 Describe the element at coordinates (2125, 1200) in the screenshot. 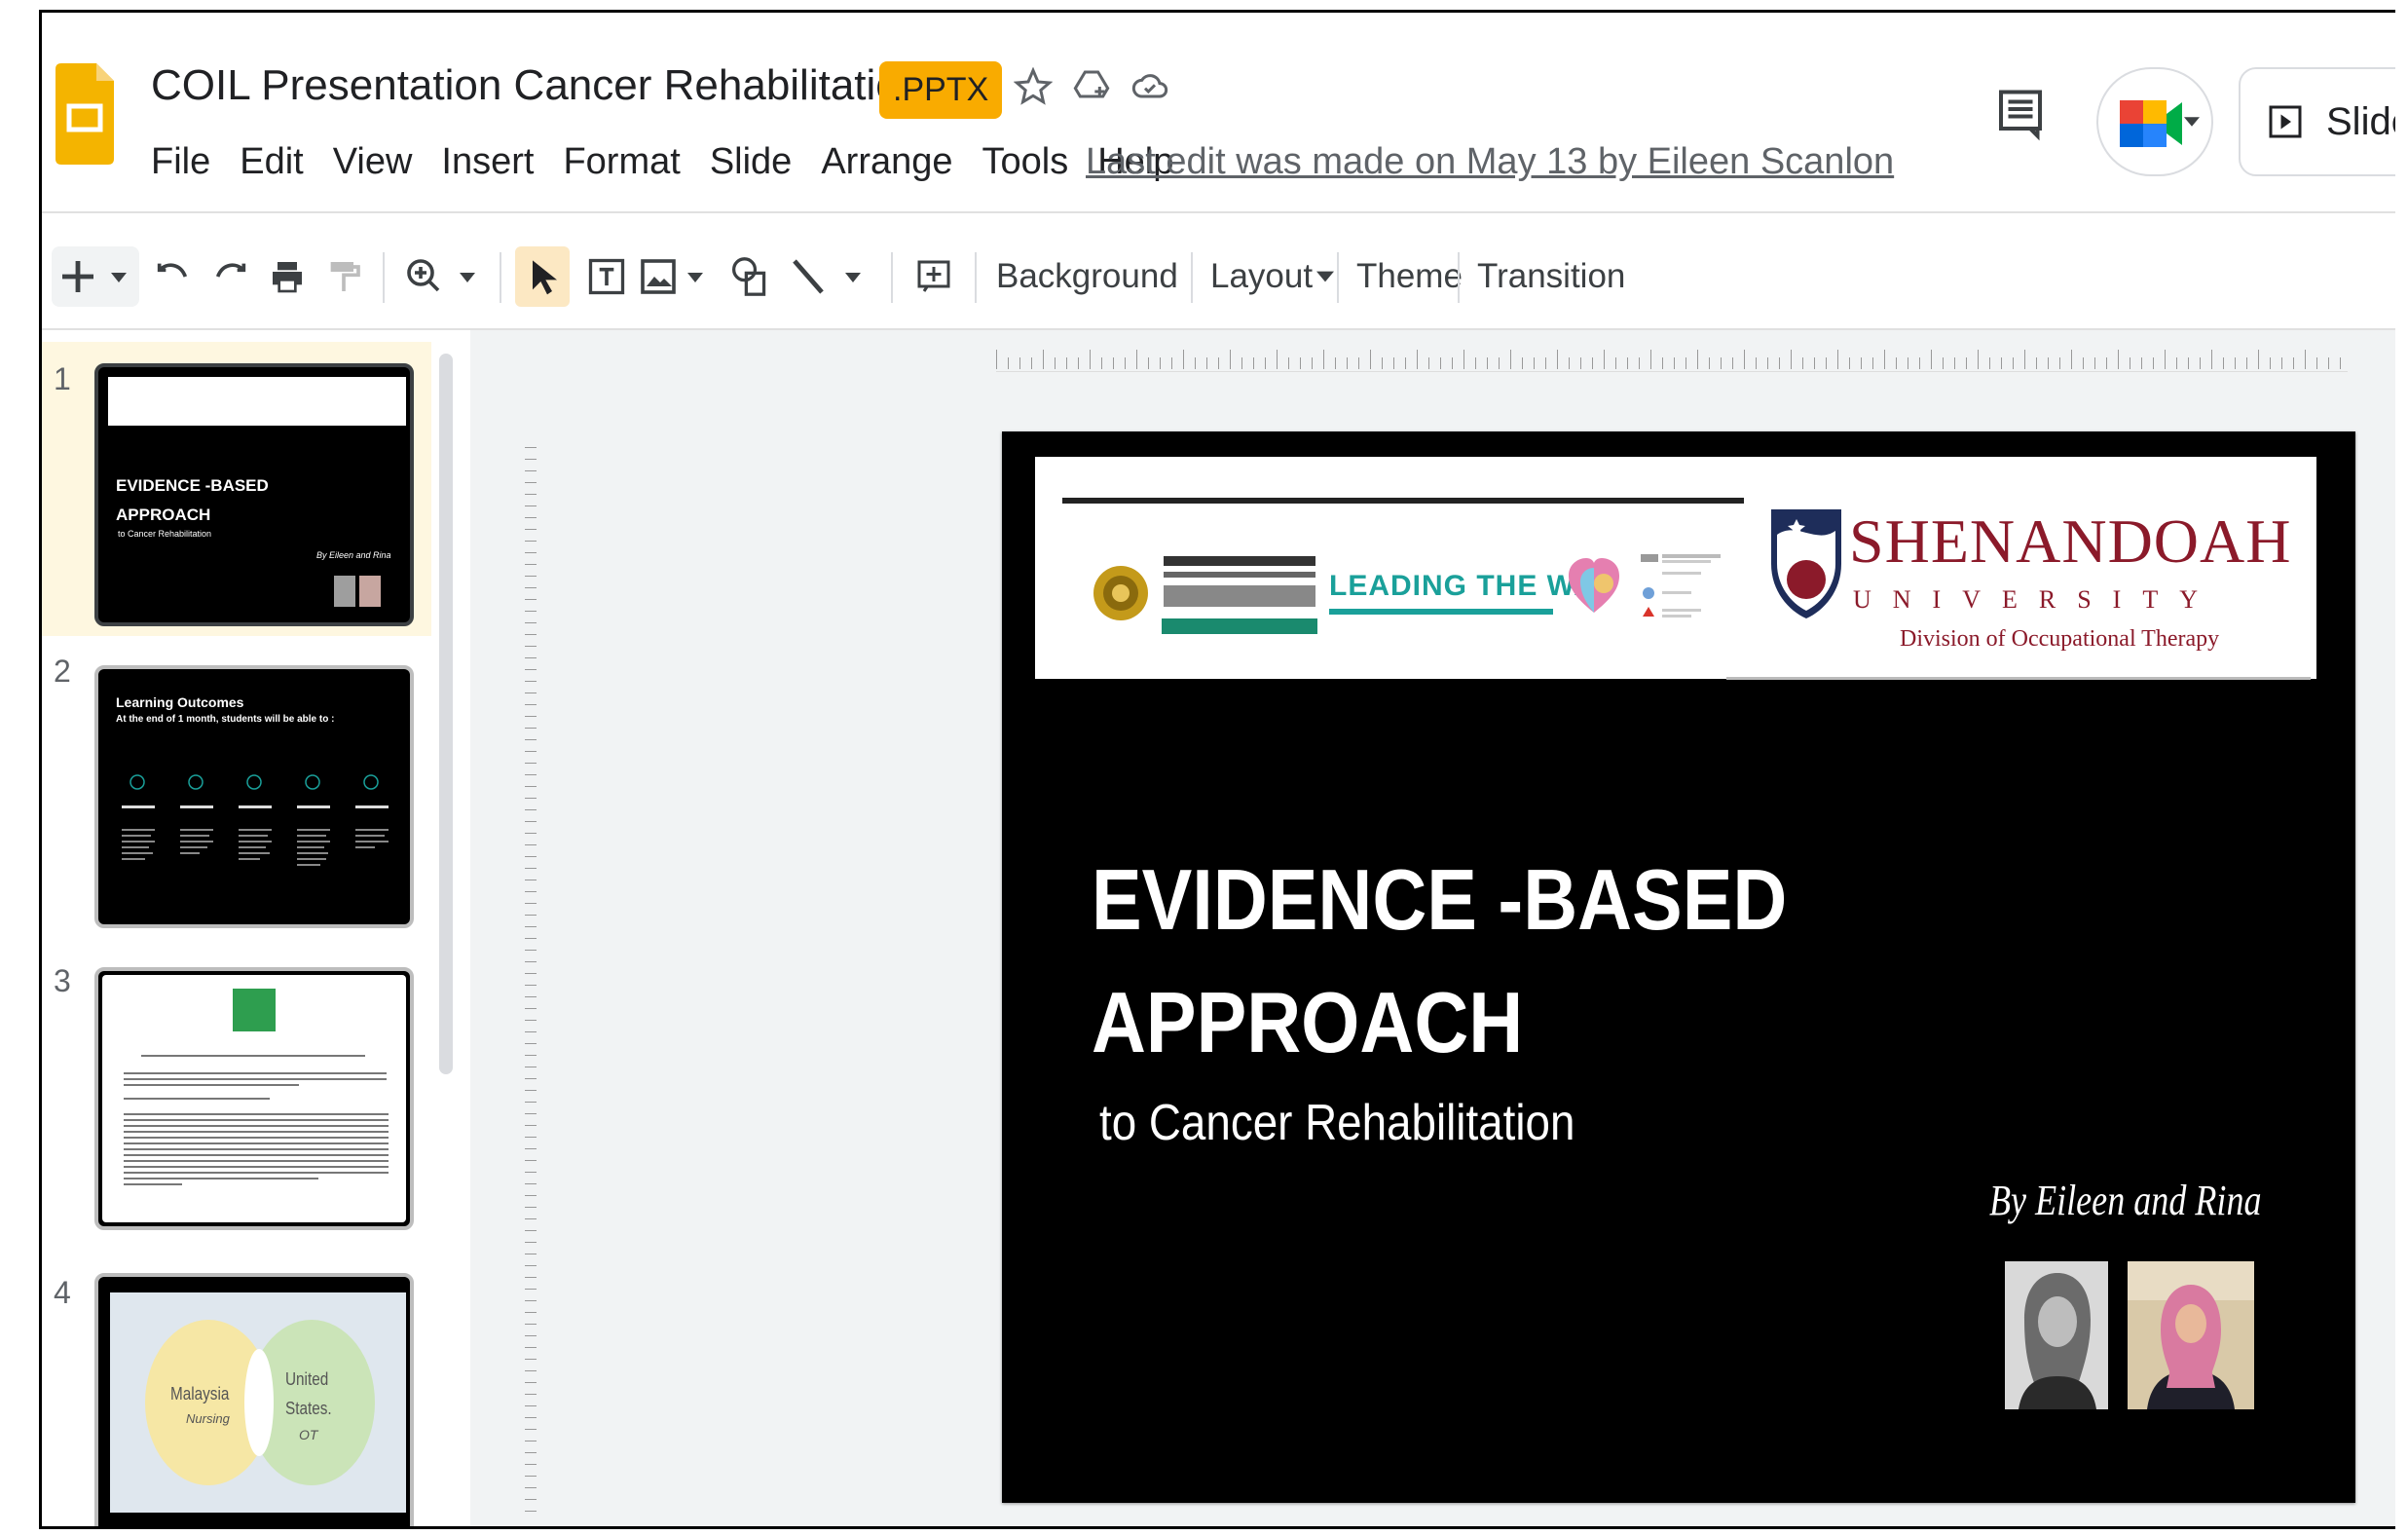

I see `slide-byline: By Eileen and Rina` at that location.